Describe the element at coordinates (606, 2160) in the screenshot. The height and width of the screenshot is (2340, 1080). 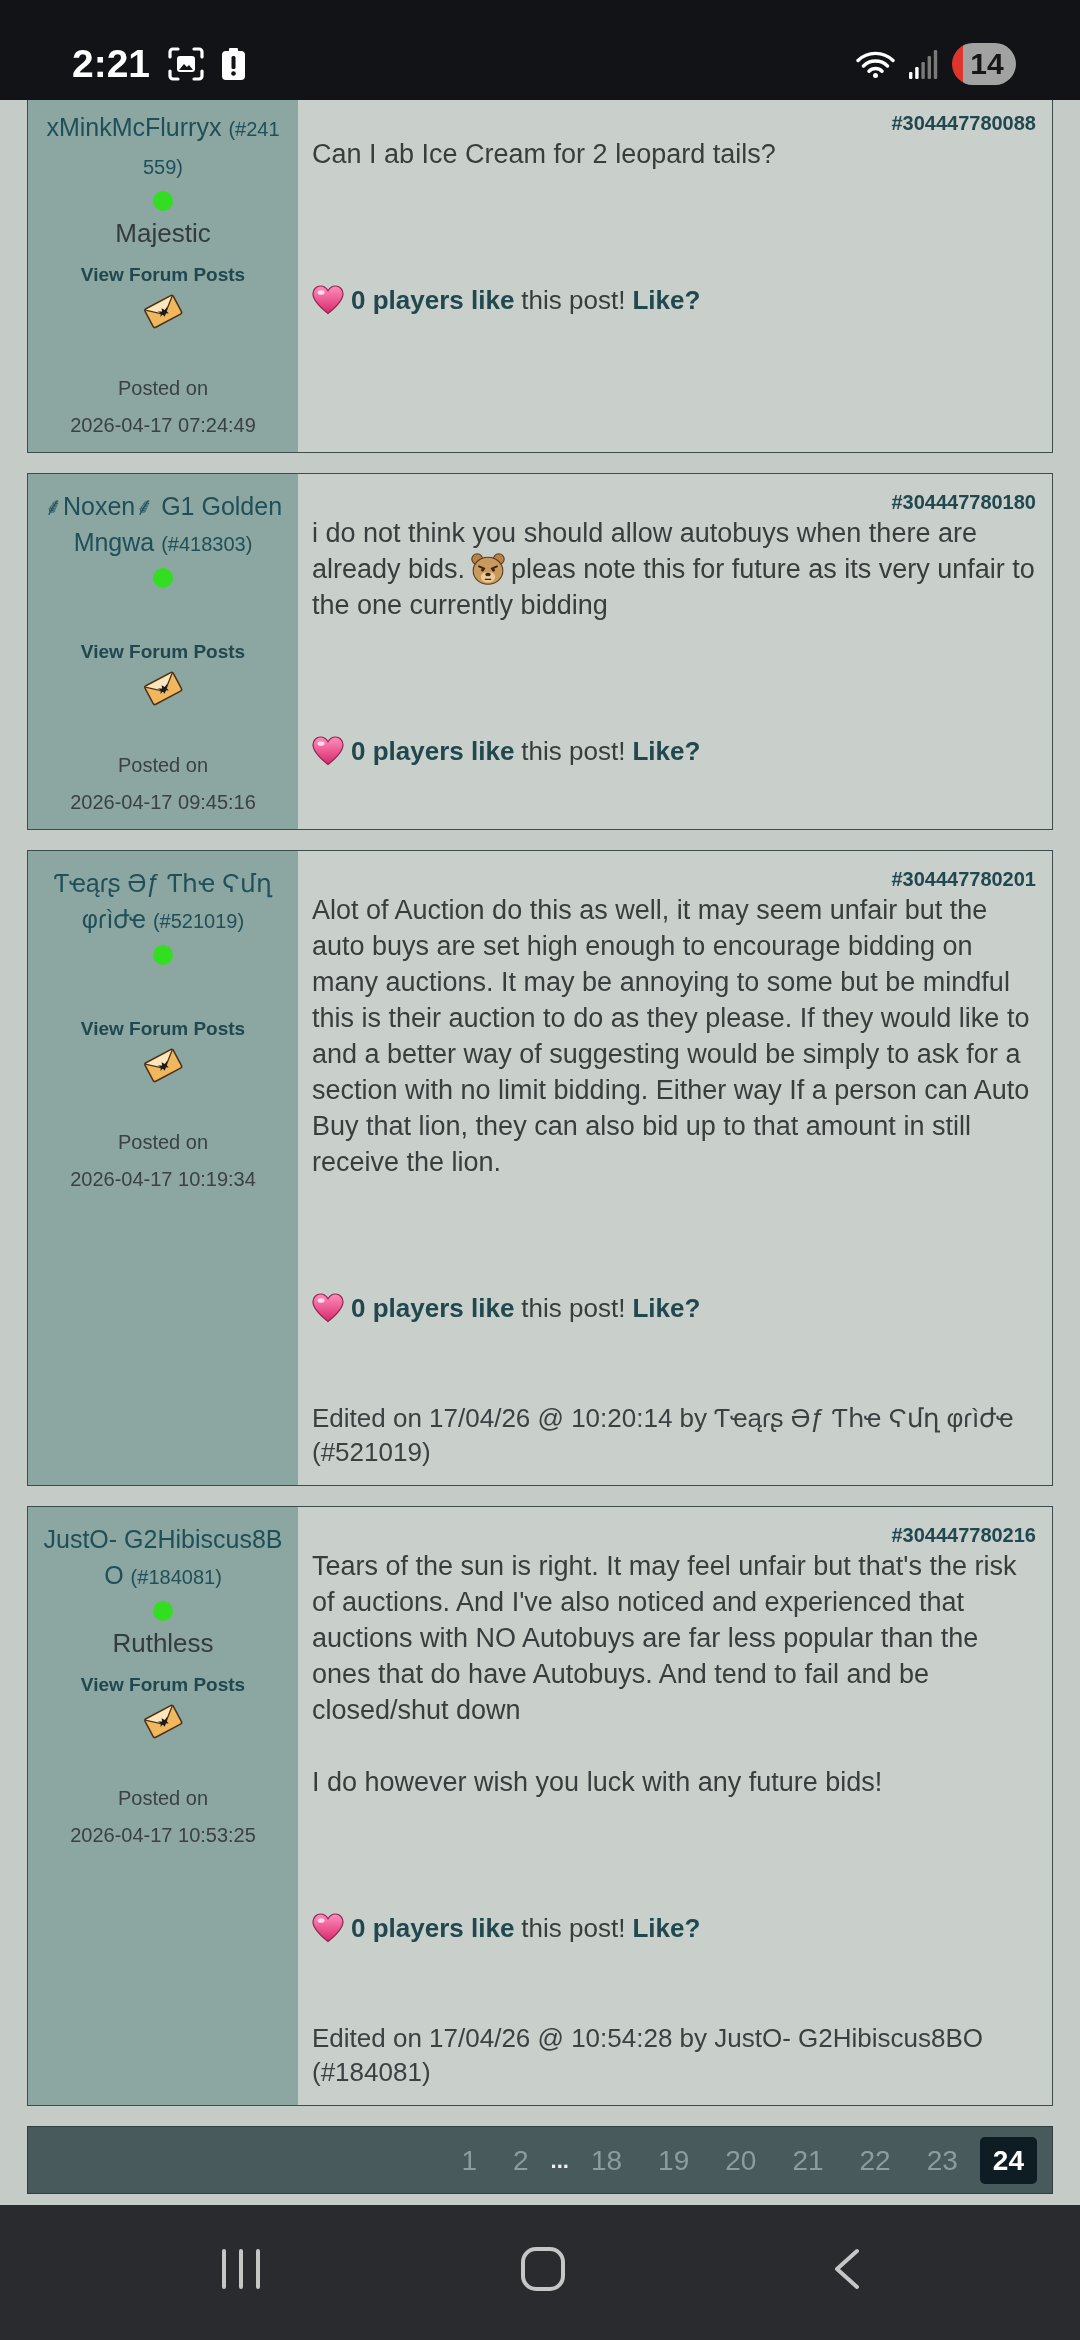
I see `page-link: 18` at that location.